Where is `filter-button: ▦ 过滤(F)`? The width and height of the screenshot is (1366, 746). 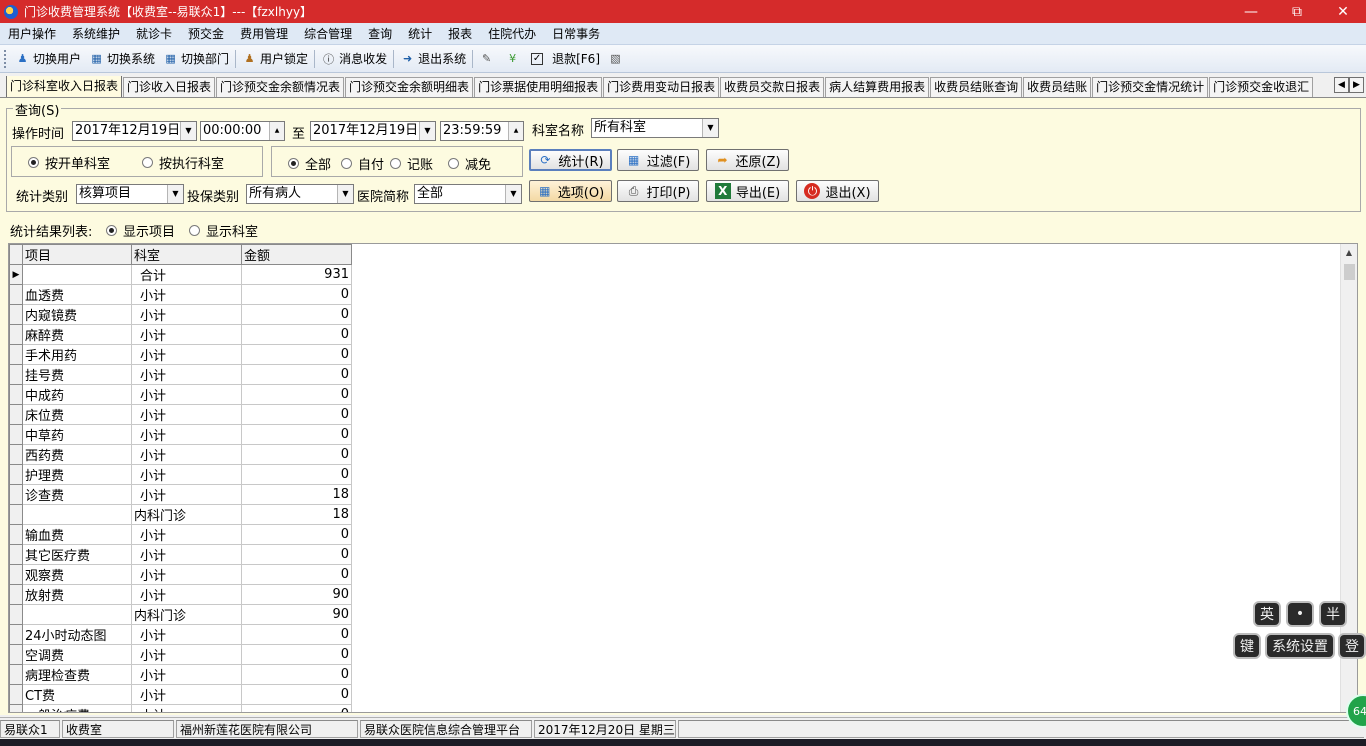 filter-button: ▦ 过滤(F) is located at coordinates (658, 160).